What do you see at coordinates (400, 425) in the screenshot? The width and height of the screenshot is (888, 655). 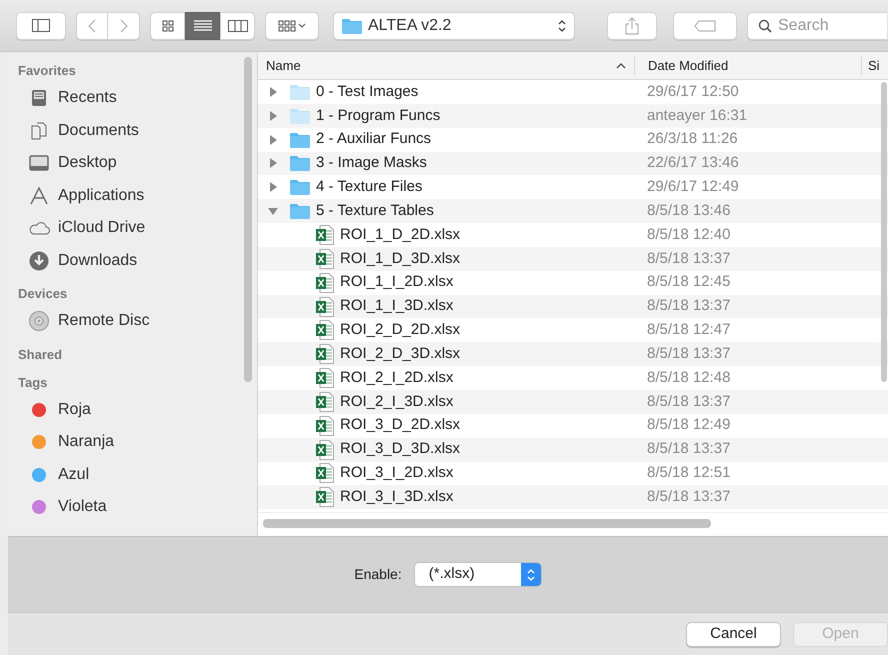 I see `file-name: ROI_3_D_2D.xlsx` at bounding box center [400, 425].